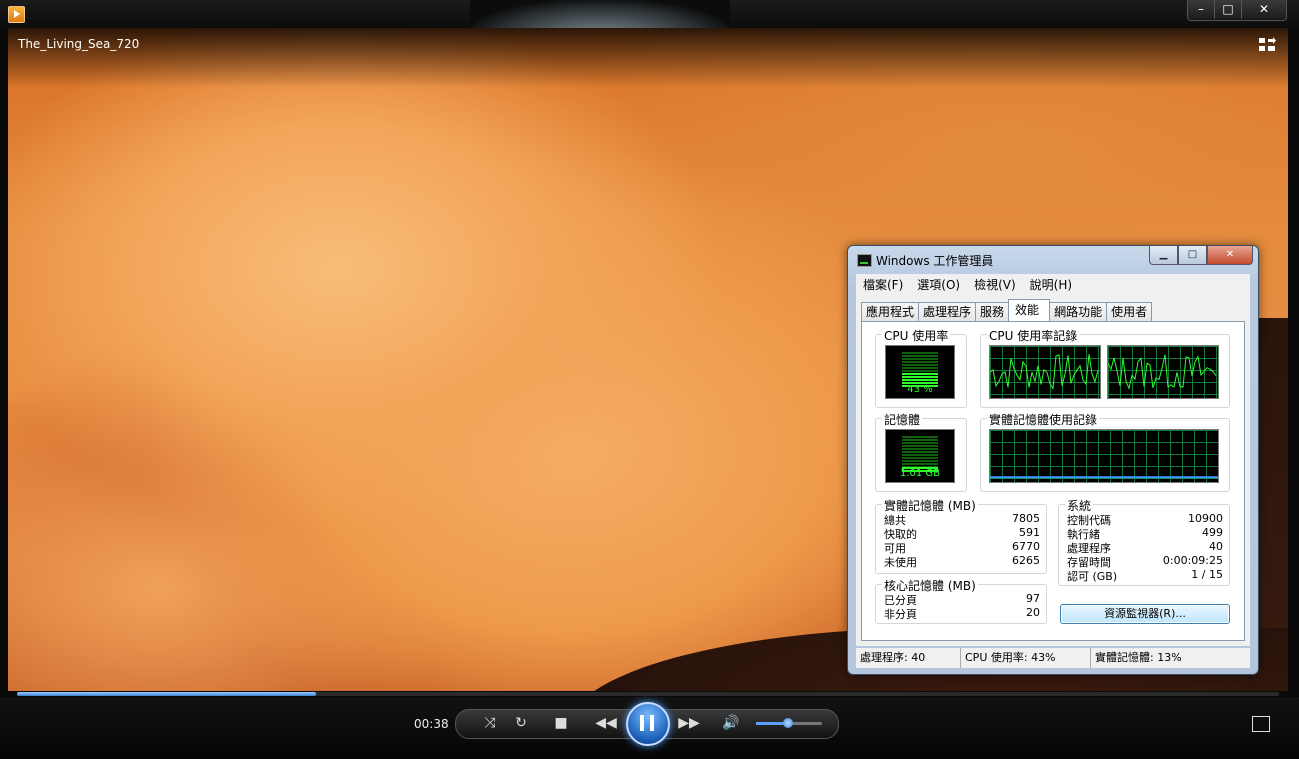 This screenshot has height=759, width=1299. I want to click on system-row: 認可 (GB) 1 / 15, so click(1145, 575).